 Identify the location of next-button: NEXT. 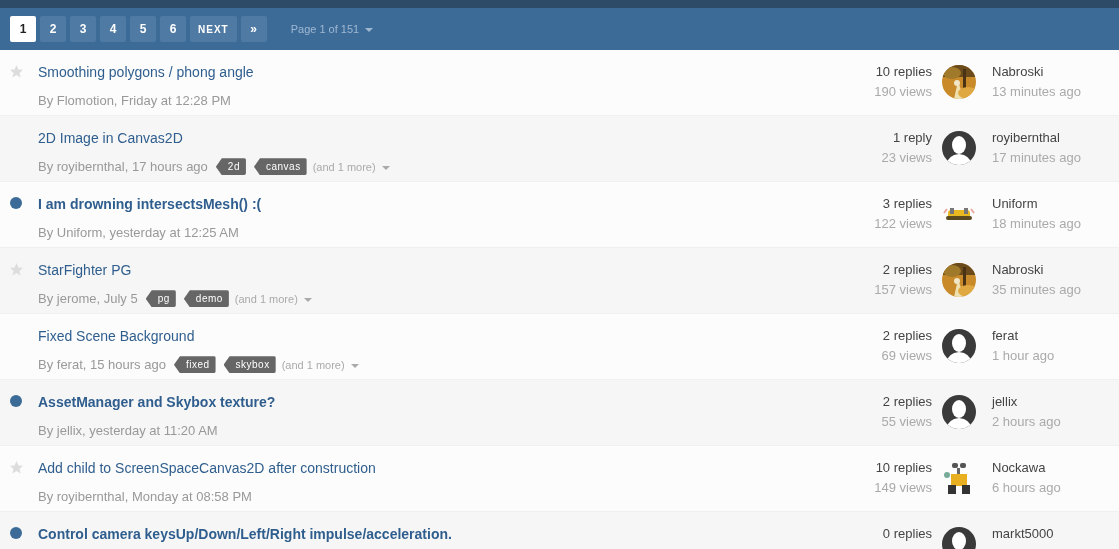
(213, 29).